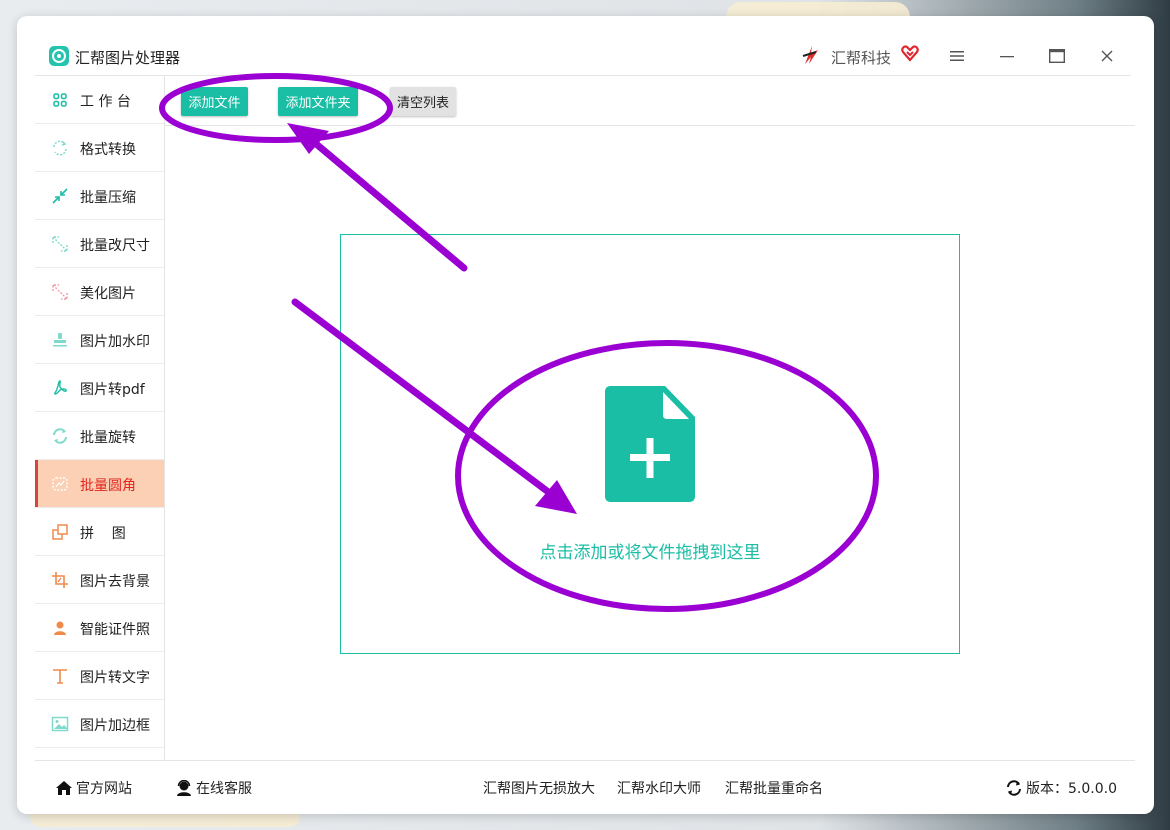 The width and height of the screenshot is (1170, 830). I want to click on rotate-icon, so click(60, 436).